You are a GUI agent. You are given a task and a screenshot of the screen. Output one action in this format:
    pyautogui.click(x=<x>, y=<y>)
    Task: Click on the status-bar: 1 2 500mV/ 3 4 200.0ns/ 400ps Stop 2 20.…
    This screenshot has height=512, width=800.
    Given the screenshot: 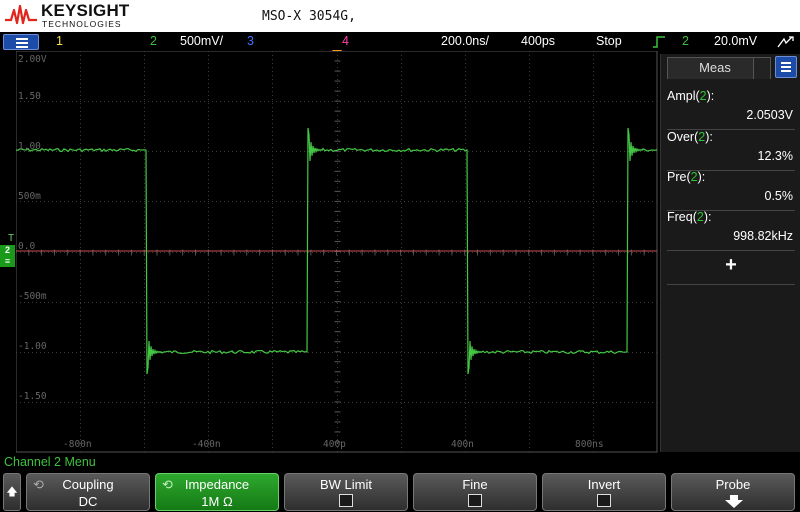 What is the action you would take?
    pyautogui.click(x=400, y=42)
    